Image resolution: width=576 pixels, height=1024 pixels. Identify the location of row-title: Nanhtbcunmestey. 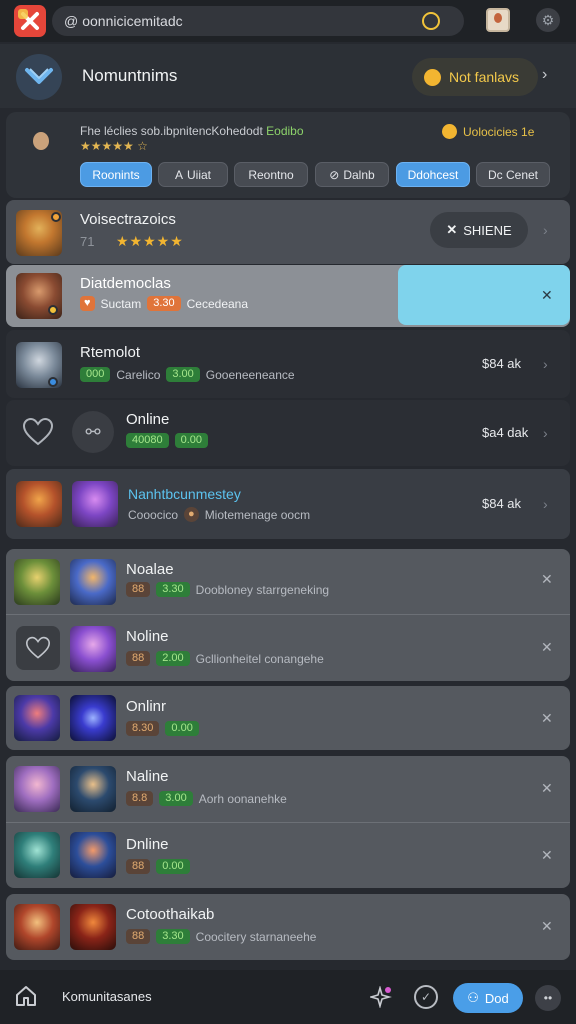
(184, 494).